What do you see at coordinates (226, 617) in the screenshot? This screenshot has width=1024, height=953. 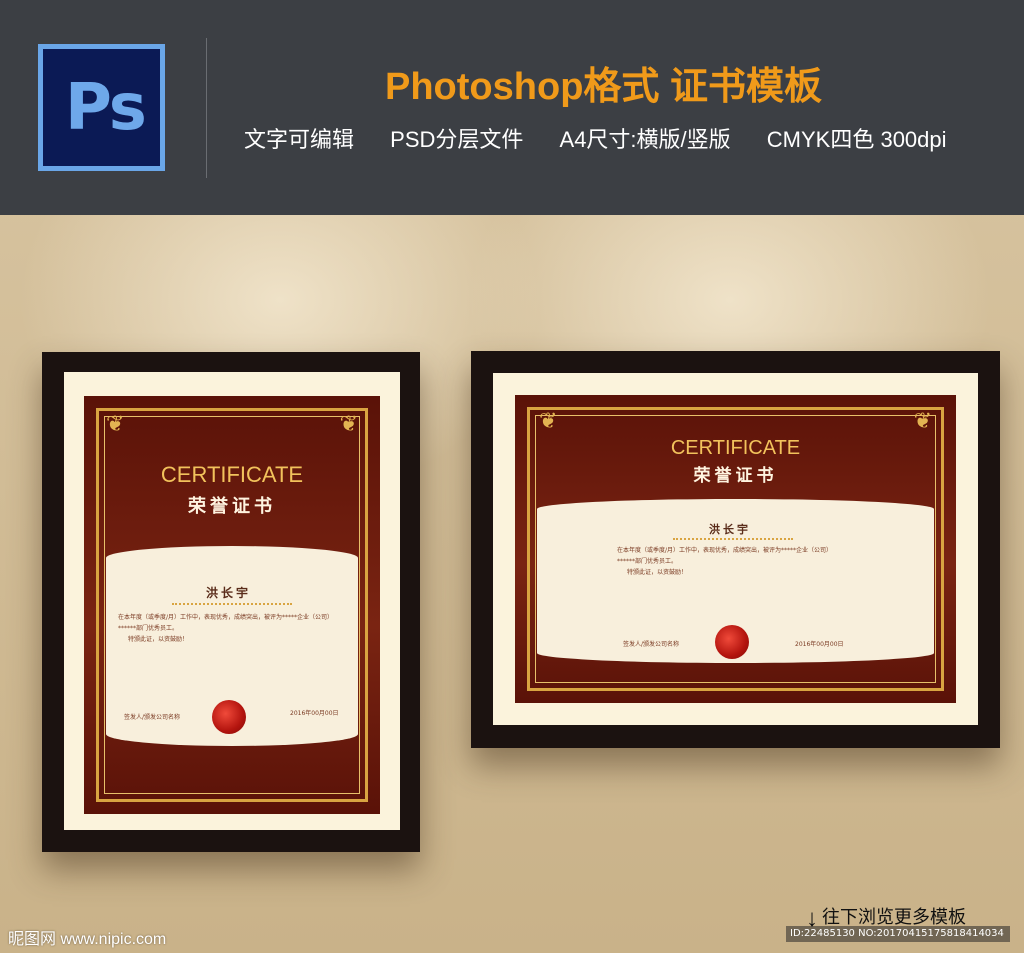 I see `portrait-body-line-1: 在本年度（或季度/月）工作中，表现优秀，成绩突出，被评为*****企业（公司）` at bounding box center [226, 617].